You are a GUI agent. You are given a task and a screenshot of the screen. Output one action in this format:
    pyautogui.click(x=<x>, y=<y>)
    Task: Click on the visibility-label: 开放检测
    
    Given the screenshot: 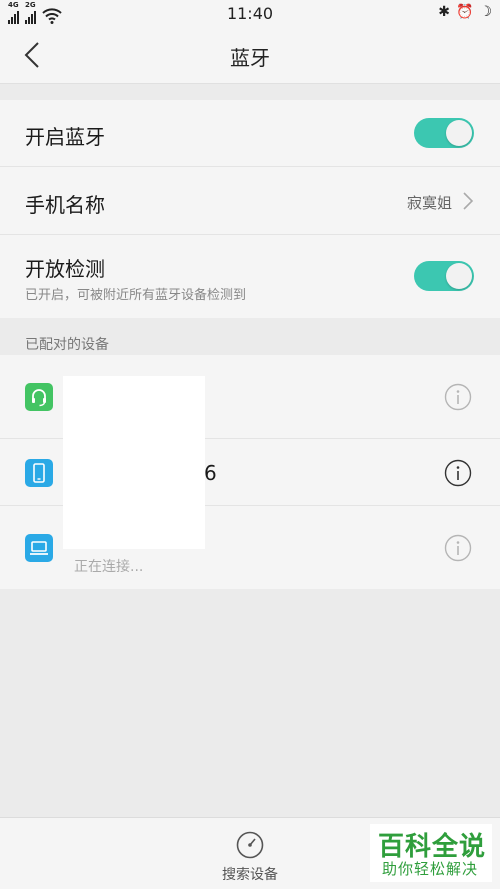 What is the action you would take?
    pyautogui.click(x=65, y=269)
    